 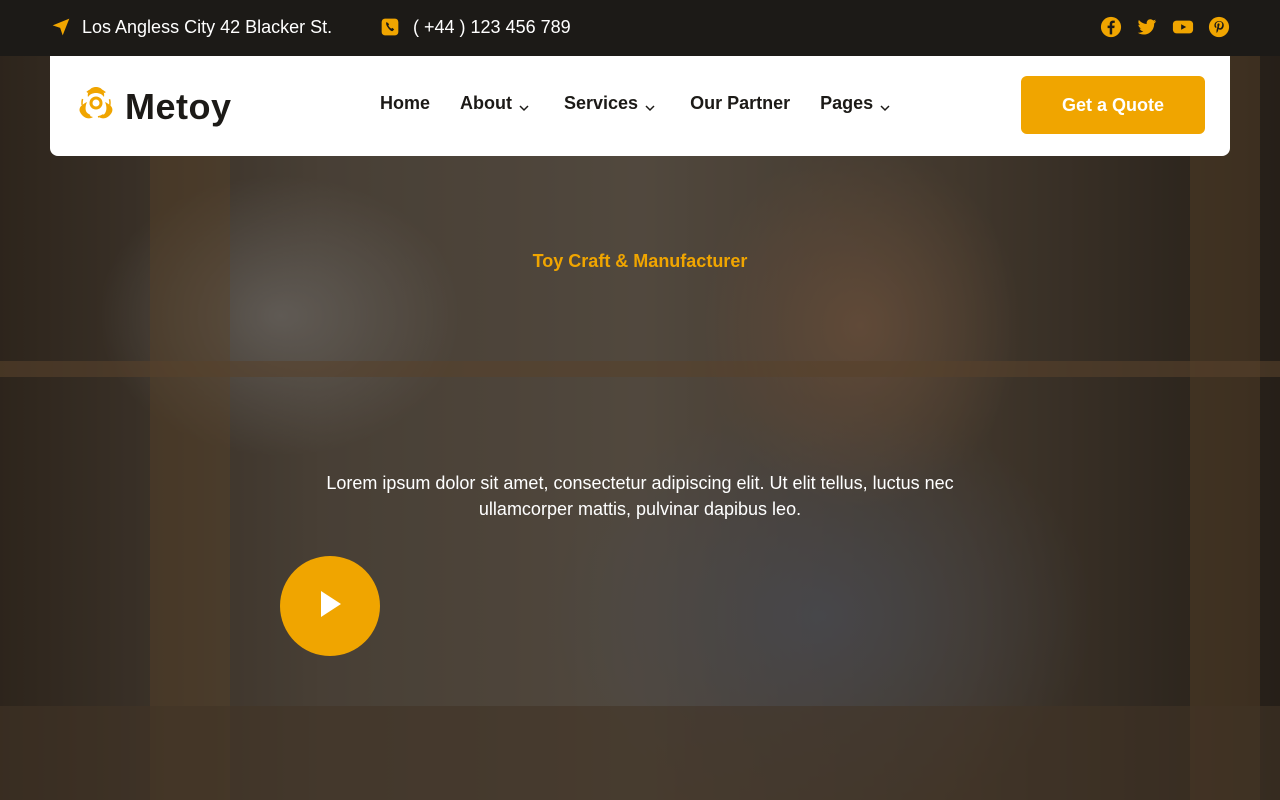 I want to click on hero-eyebrow: Toy Craft & Manufacturer, so click(x=640, y=261).